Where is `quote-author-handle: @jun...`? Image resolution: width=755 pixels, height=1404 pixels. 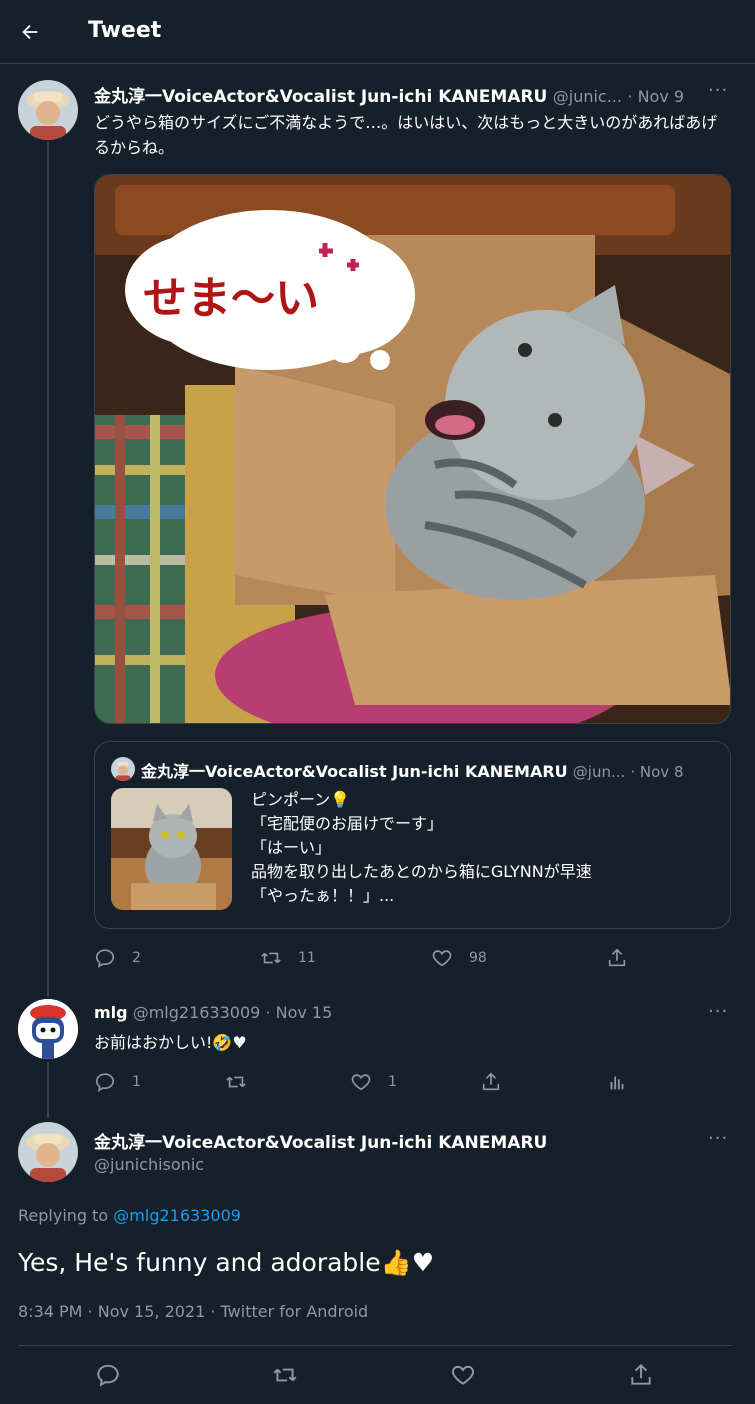
quote-author-handle: @jun... is located at coordinates (599, 772).